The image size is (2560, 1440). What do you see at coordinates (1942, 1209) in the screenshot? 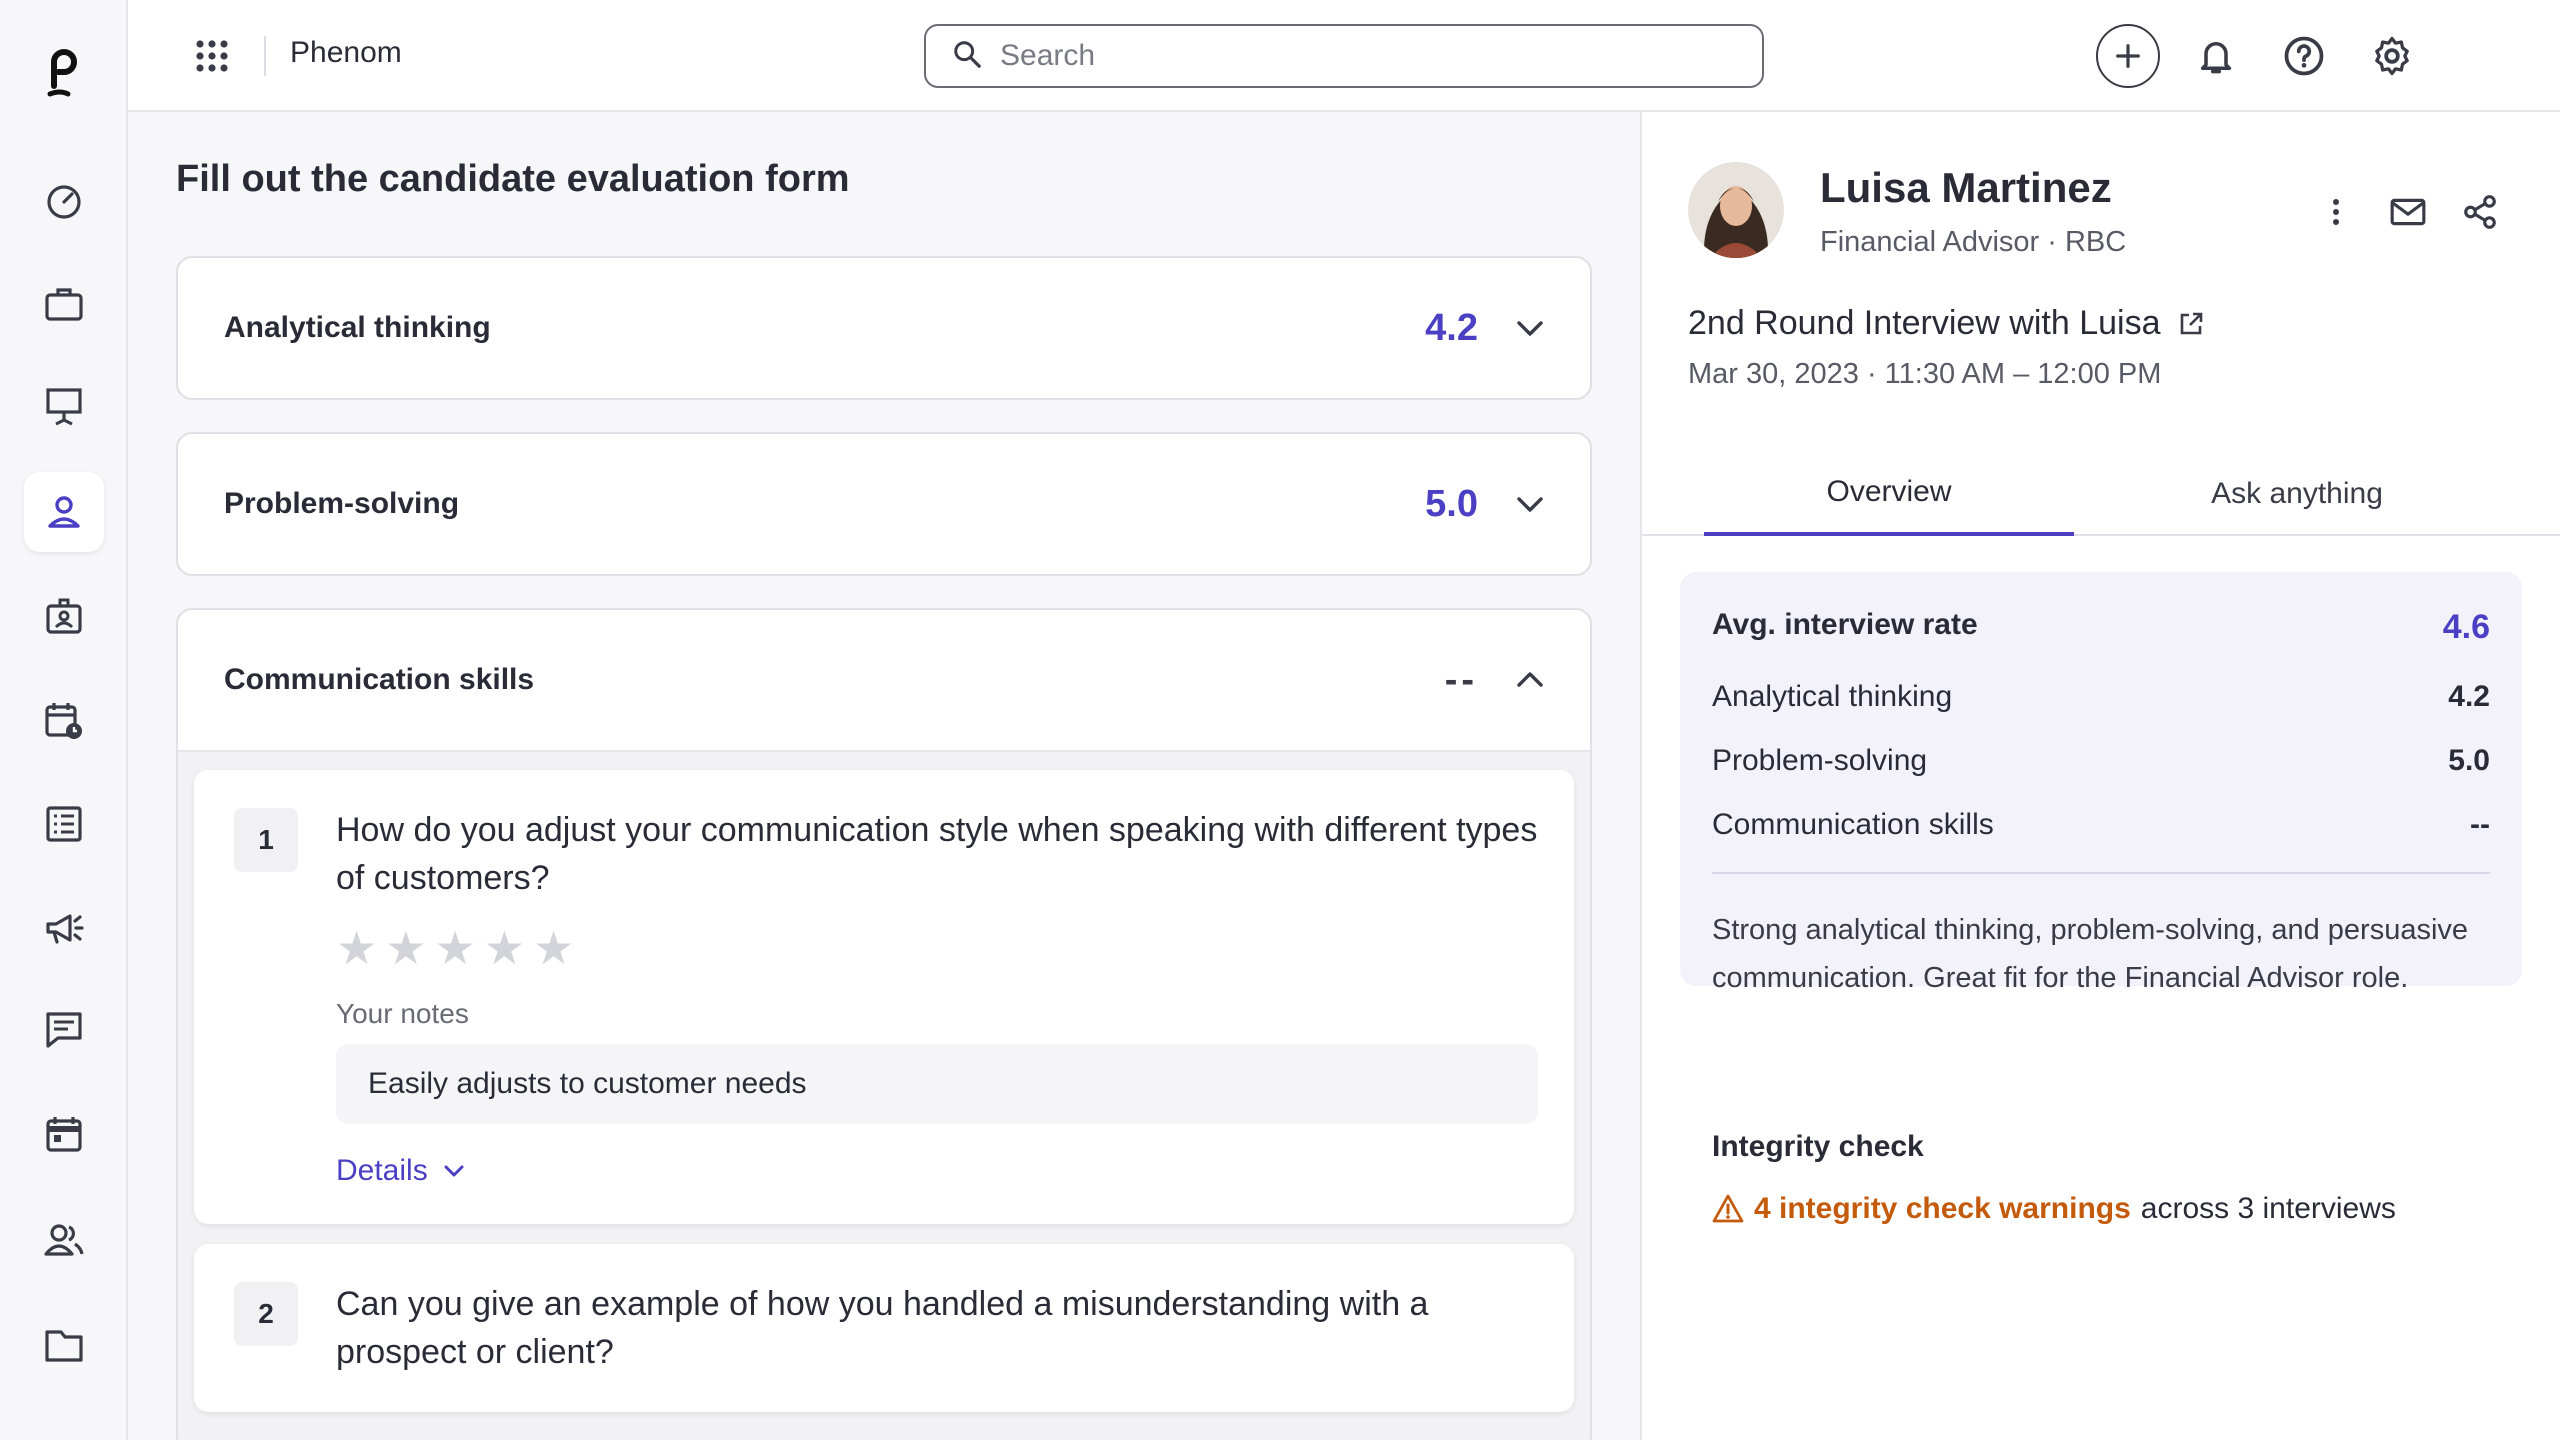
I see `integrity-warnings-link: 4 integrity check warnings` at bounding box center [1942, 1209].